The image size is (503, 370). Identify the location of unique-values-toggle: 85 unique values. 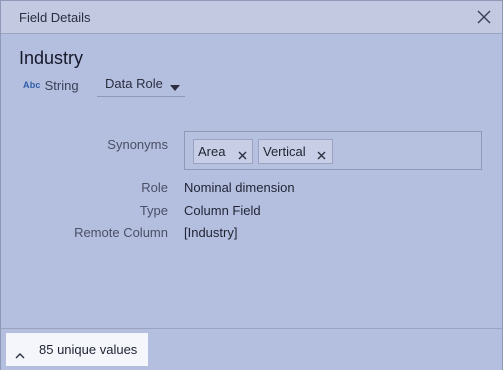
(77, 349).